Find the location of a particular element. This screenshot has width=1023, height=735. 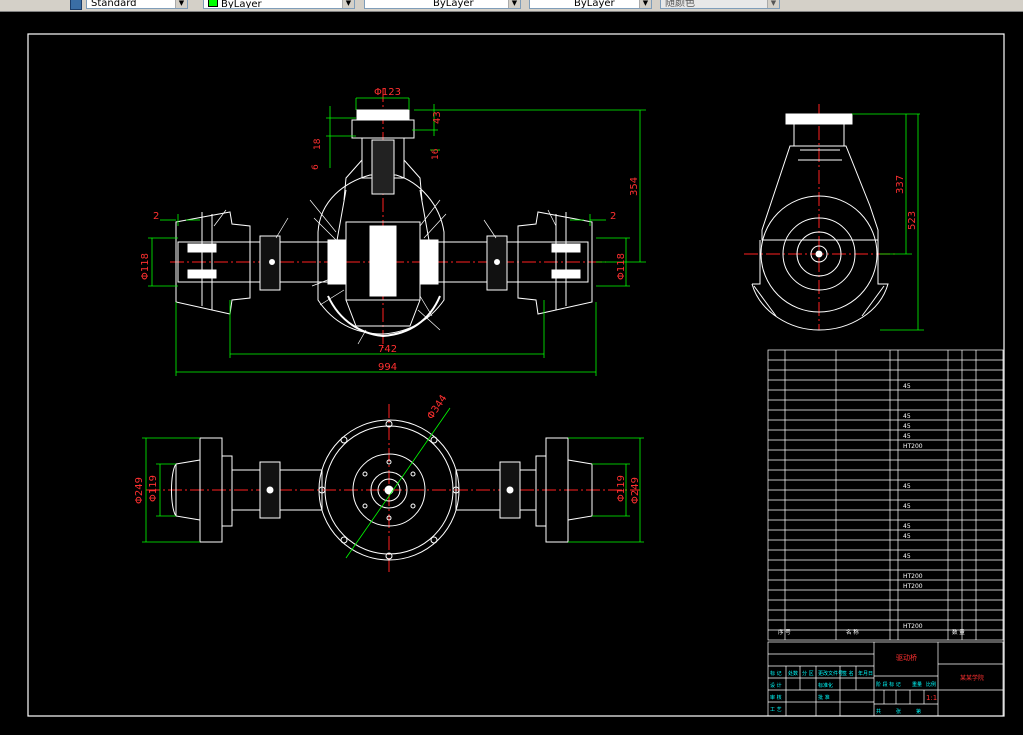

plot-style-value: 随颜色 is located at coordinates (680, 4).